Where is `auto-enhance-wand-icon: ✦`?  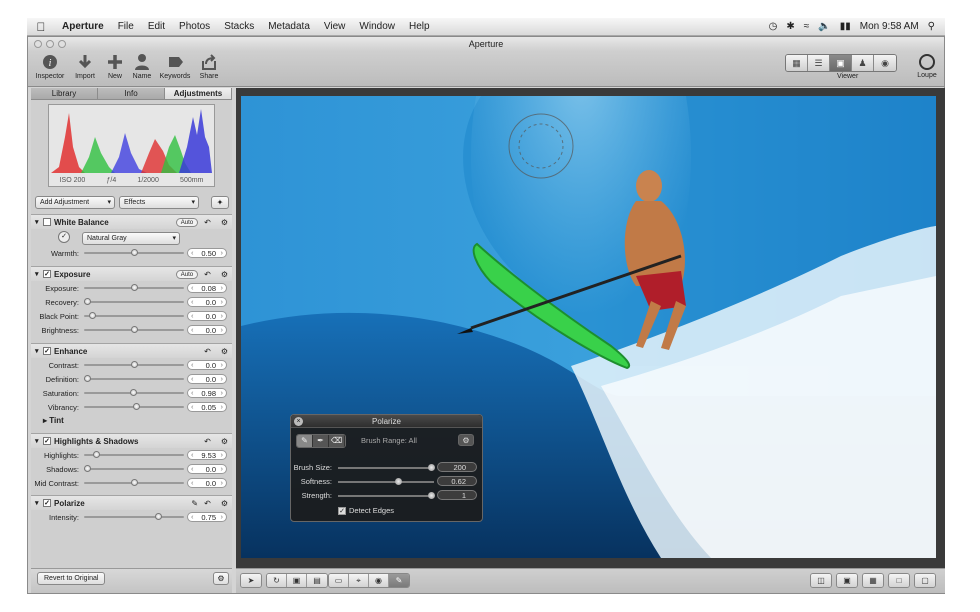
auto-enhance-wand-icon: ✦ is located at coordinates (220, 202).